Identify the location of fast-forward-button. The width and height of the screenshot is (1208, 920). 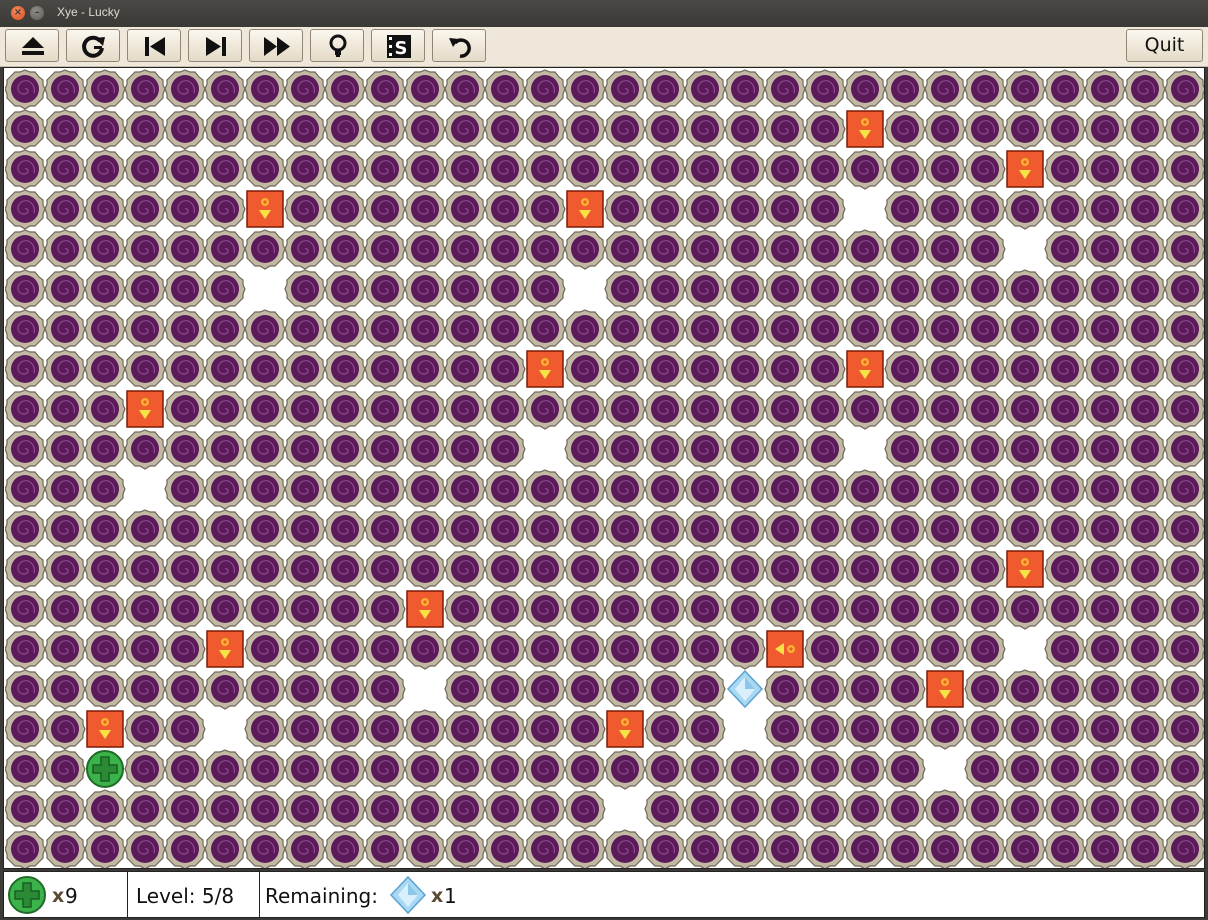
(276, 45).